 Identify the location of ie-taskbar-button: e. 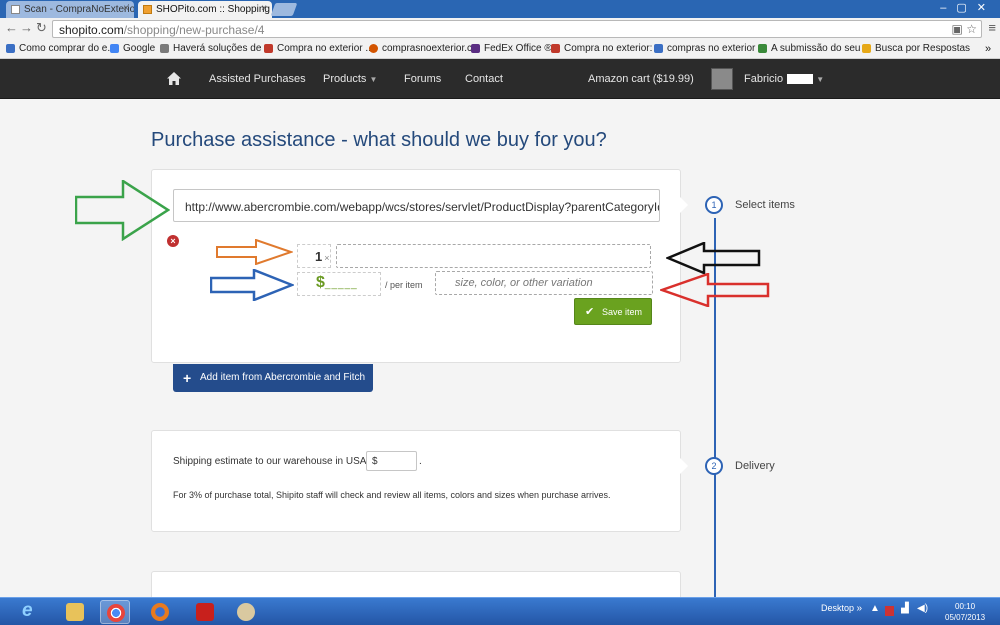
(31, 612).